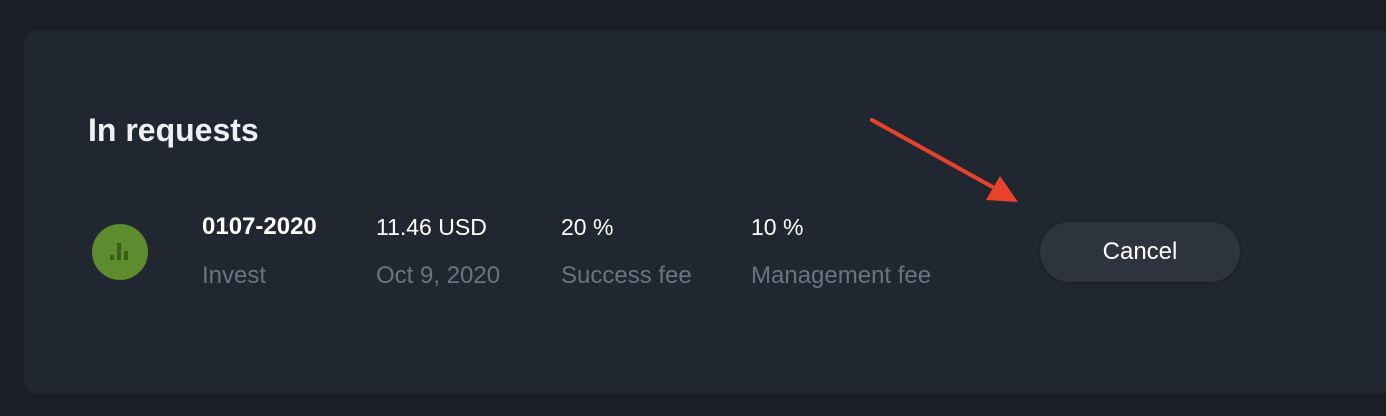 The image size is (1386, 416). What do you see at coordinates (841, 275) in the screenshot?
I see `management-fee-label: Management fee` at bounding box center [841, 275].